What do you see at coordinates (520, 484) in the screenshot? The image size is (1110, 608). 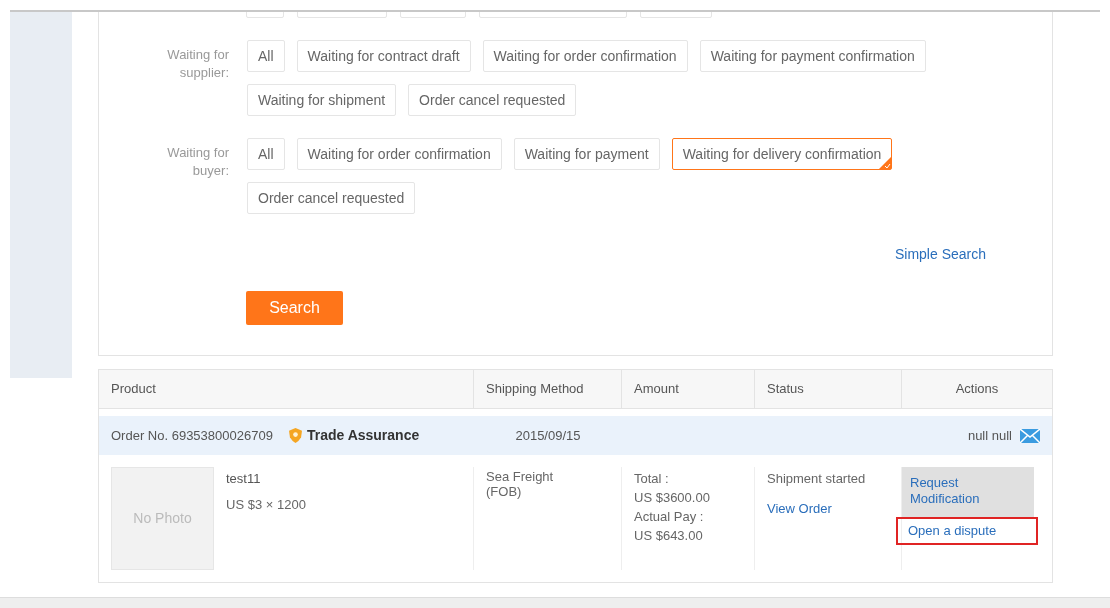 I see `shipping-method: Sea Freight (FOB)` at bounding box center [520, 484].